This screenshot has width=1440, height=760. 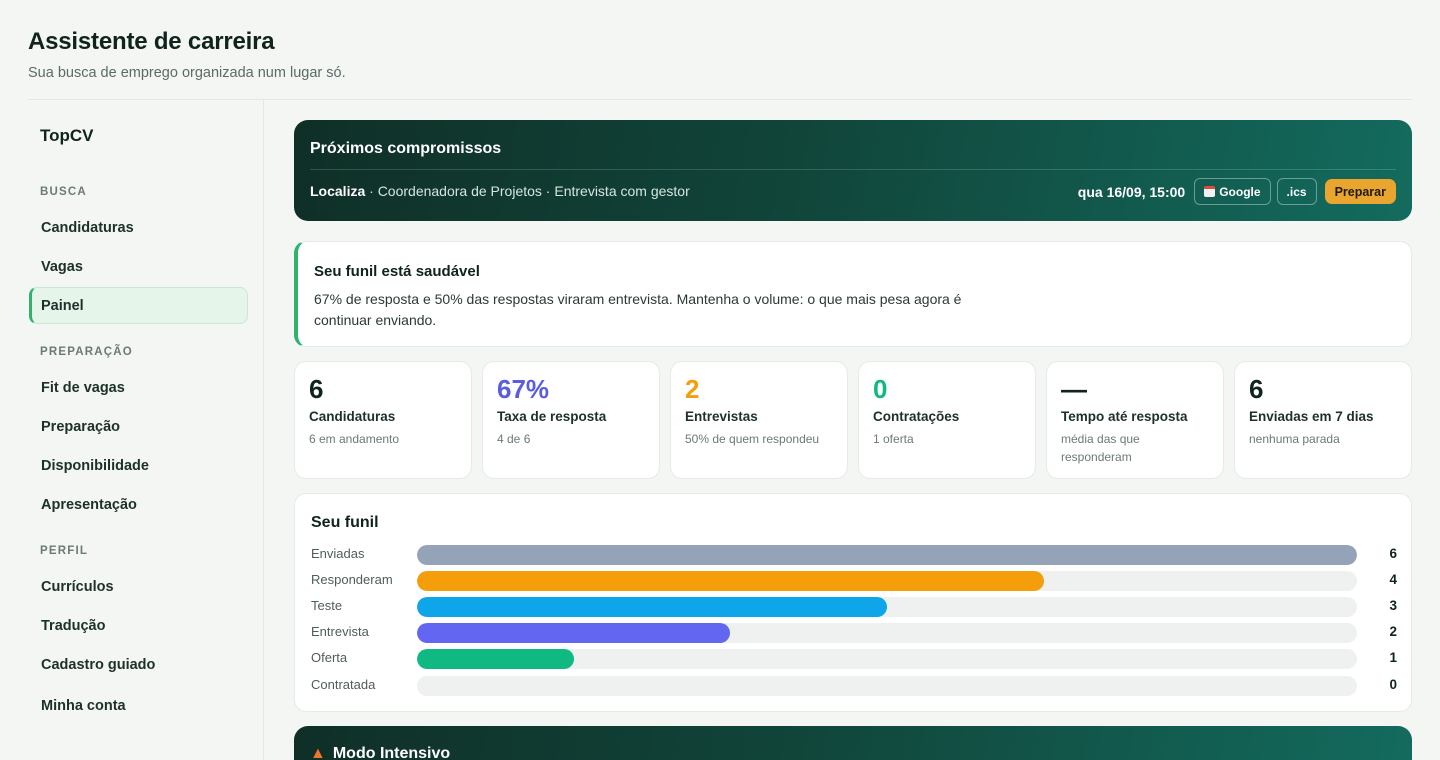 I want to click on stat-value: 67%, so click(x=523, y=389).